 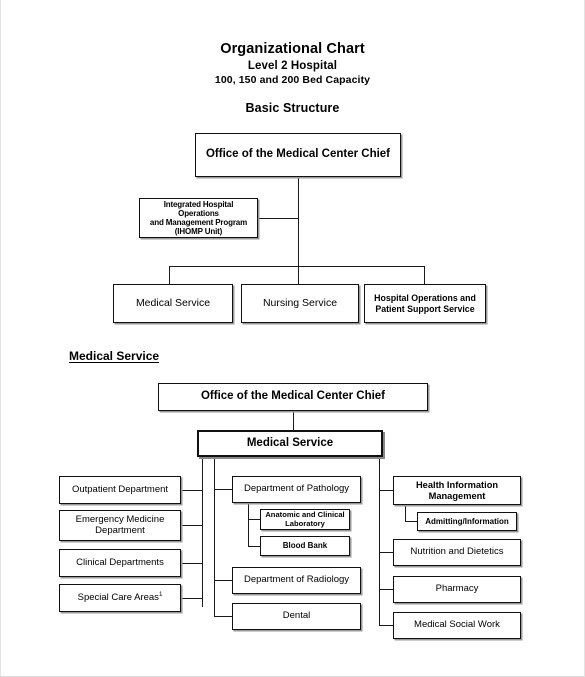 I want to click on node-nursing-service-division: Nursing Service, so click(x=300, y=303).